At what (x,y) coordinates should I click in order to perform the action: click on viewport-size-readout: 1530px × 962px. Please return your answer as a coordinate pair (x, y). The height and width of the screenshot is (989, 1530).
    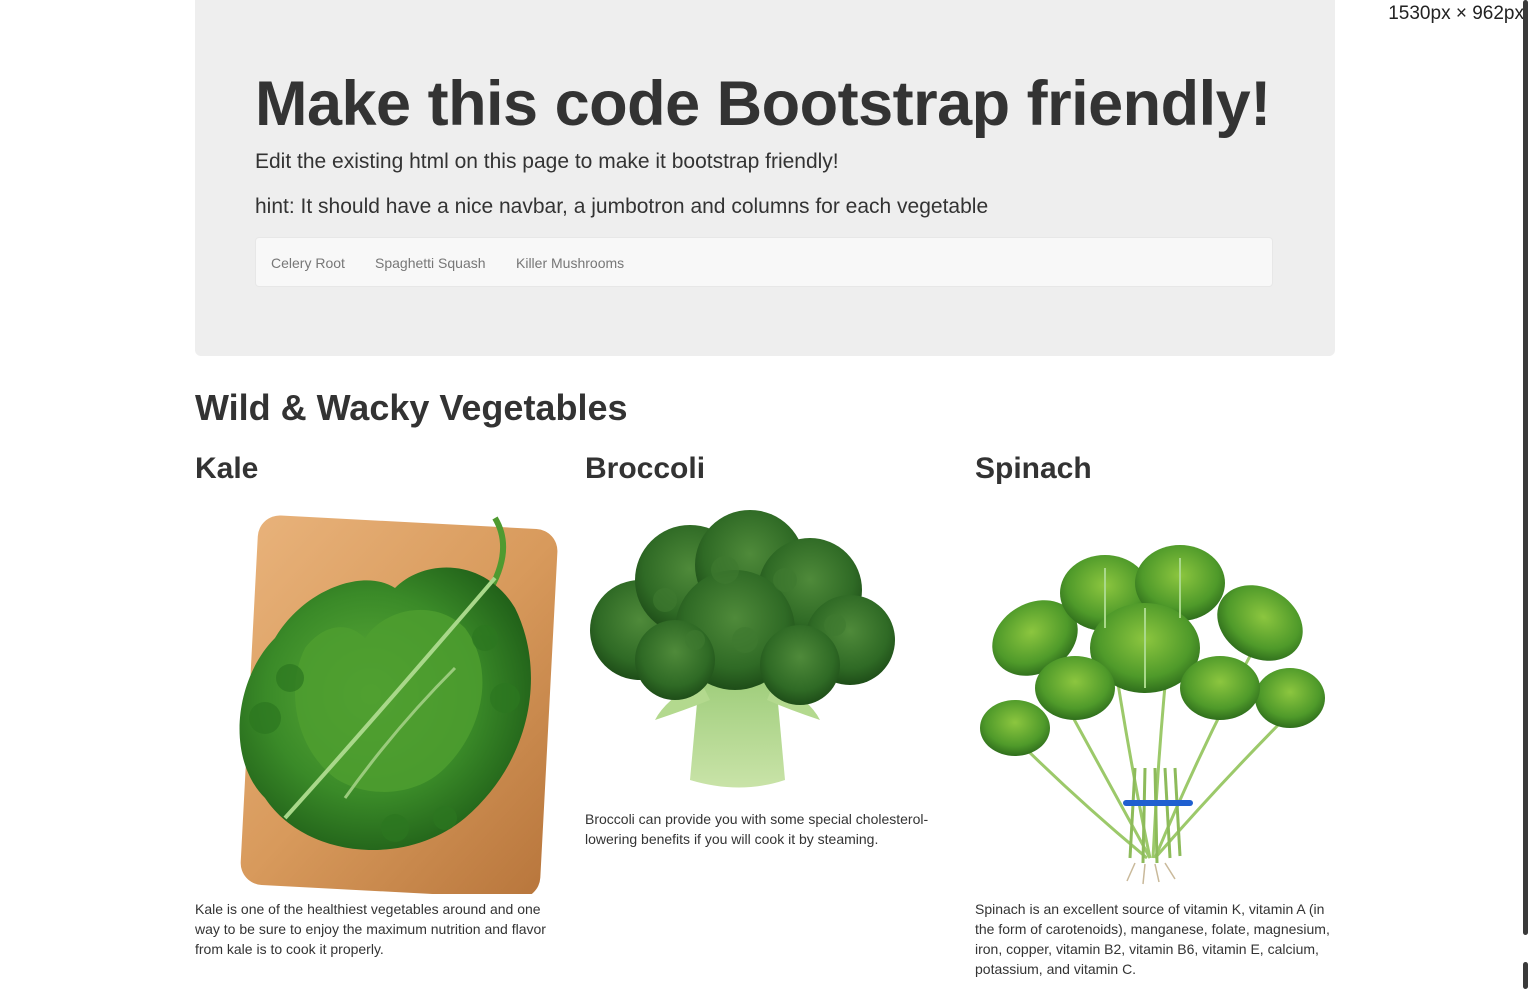
    Looking at the image, I should click on (1456, 13).